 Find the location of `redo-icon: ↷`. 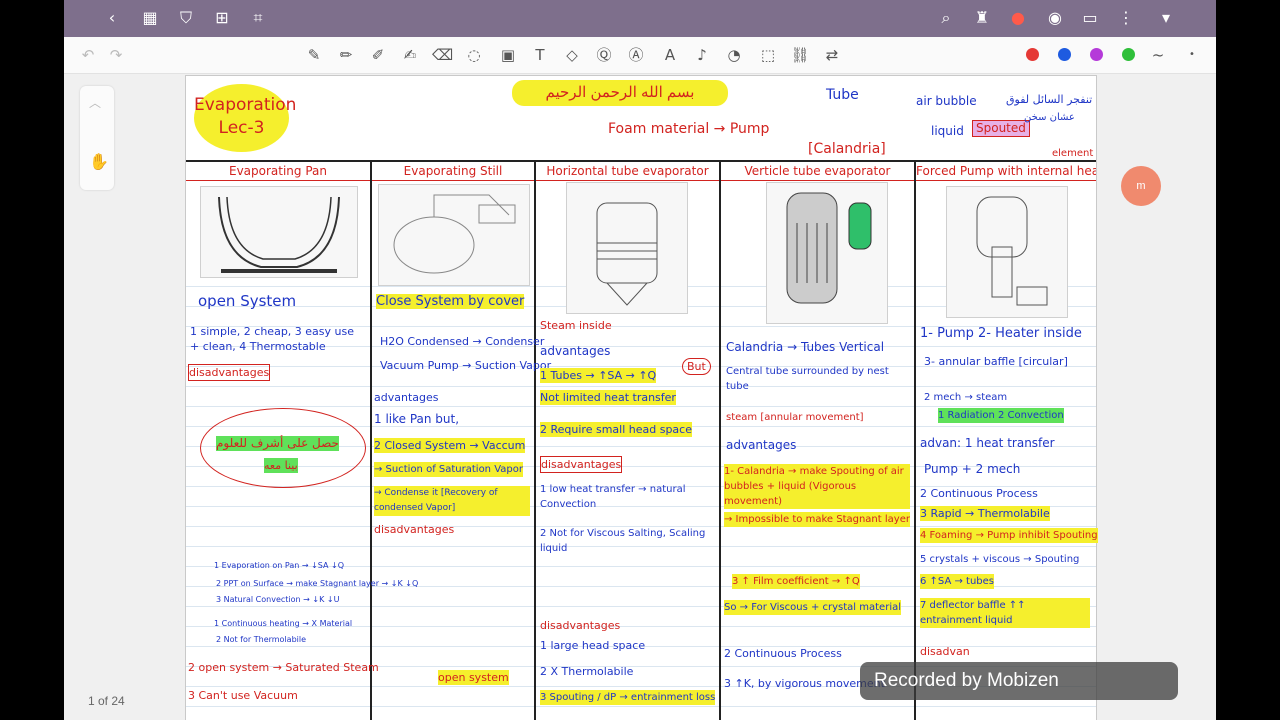

redo-icon: ↷ is located at coordinates (116, 55).